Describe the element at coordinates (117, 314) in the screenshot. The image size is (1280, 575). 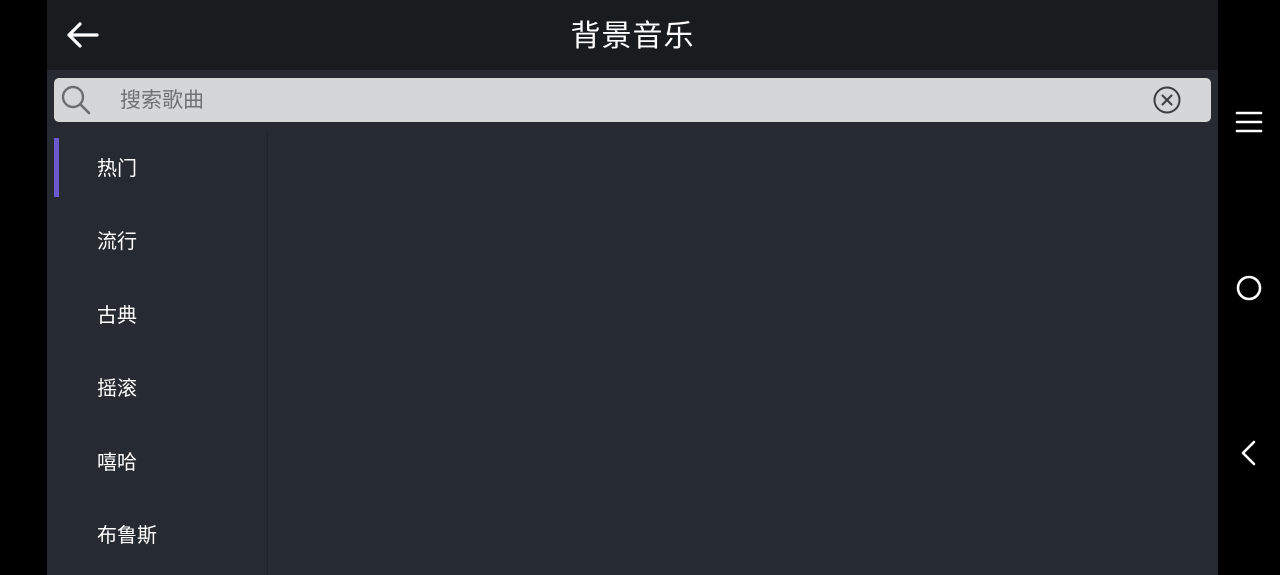
I see `category-label: 古典` at that location.